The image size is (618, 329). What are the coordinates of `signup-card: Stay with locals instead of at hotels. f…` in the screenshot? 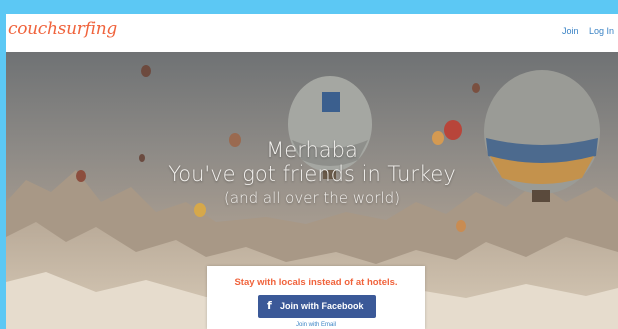 It's located at (316, 297).